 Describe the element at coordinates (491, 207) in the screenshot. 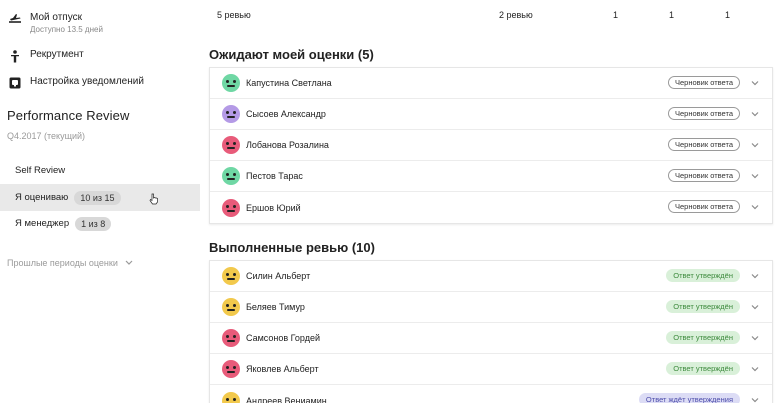

I see `review-row: Ершов Юрий Черновик ответа` at that location.